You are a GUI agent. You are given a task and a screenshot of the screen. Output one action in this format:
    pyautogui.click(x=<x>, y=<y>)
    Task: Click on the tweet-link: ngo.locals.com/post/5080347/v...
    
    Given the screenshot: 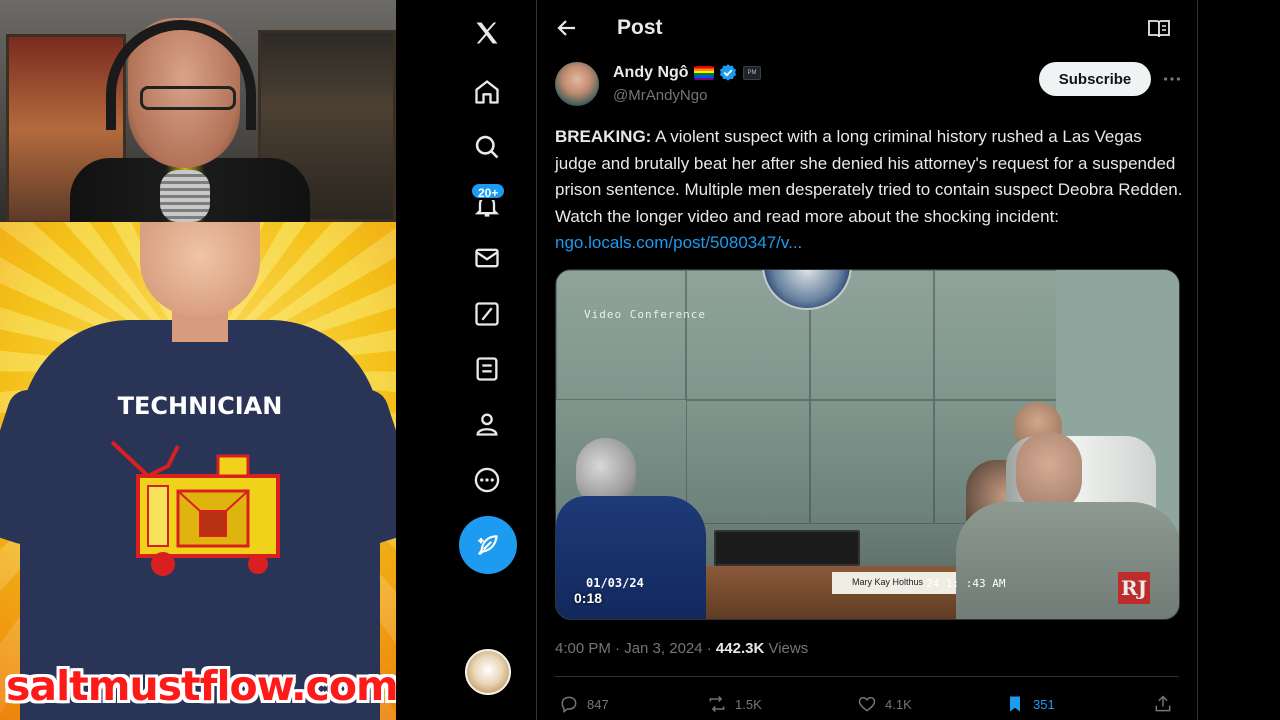 What is the action you would take?
    pyautogui.click(x=678, y=242)
    